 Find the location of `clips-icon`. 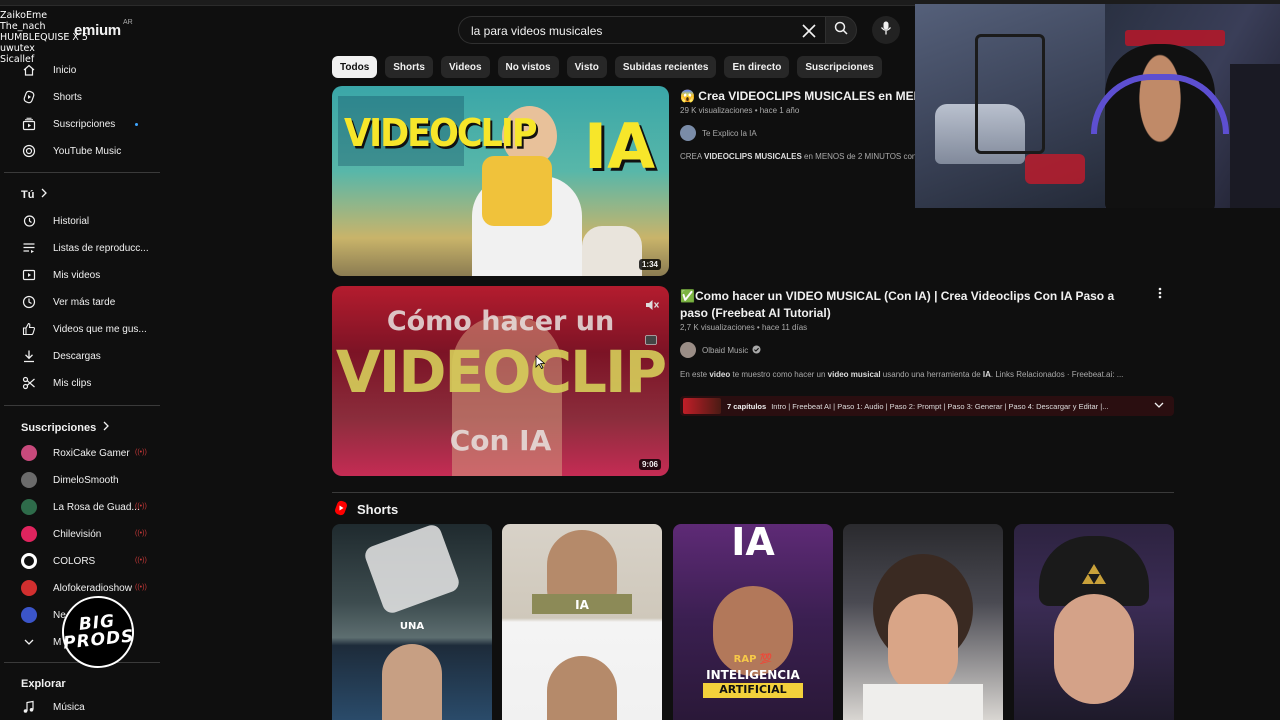

clips-icon is located at coordinates (29, 383).